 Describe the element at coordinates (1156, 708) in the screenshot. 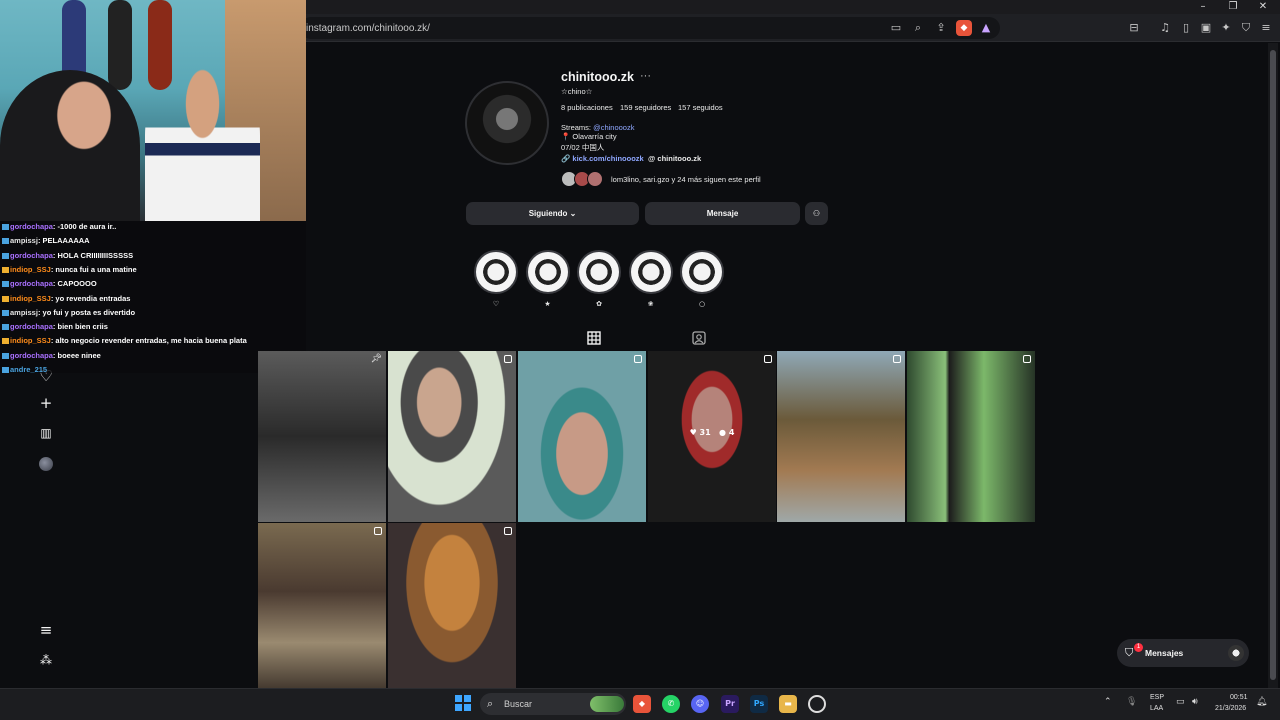

I see `language-layout: LAA` at that location.